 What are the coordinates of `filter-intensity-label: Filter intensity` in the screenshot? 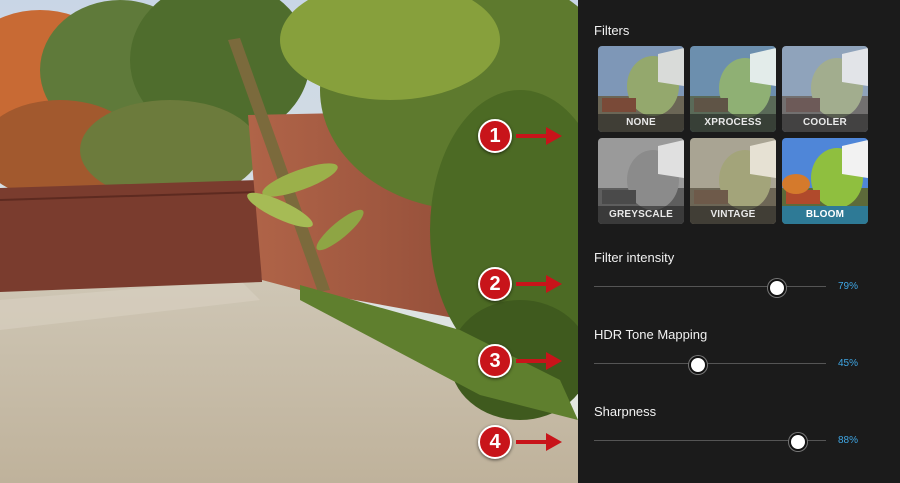 It's located at (634, 257).